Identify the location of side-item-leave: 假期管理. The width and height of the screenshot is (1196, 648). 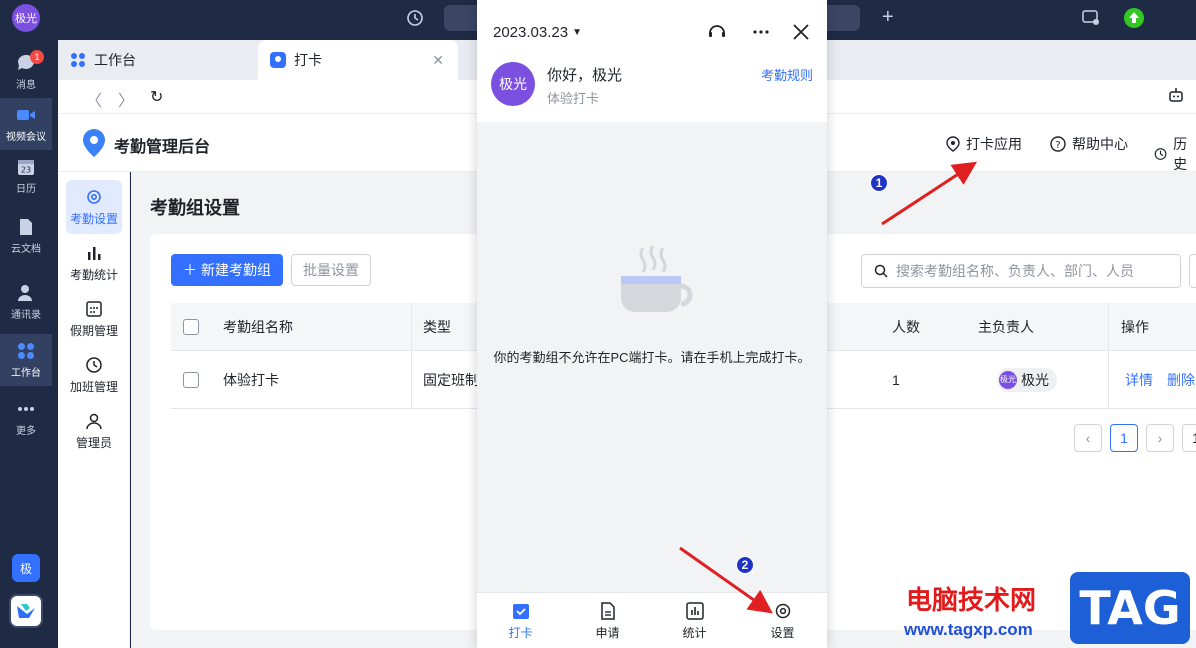
(94, 319).